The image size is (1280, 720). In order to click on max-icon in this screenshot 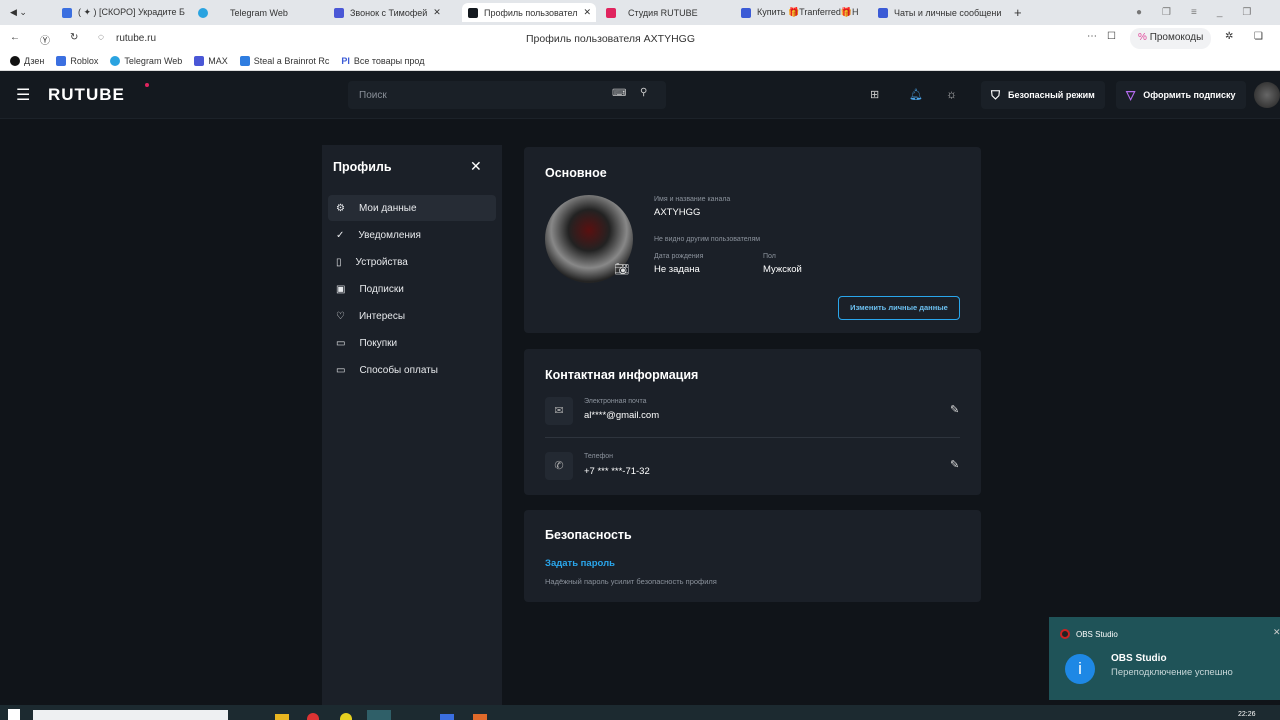, I will do `click(199, 61)`.